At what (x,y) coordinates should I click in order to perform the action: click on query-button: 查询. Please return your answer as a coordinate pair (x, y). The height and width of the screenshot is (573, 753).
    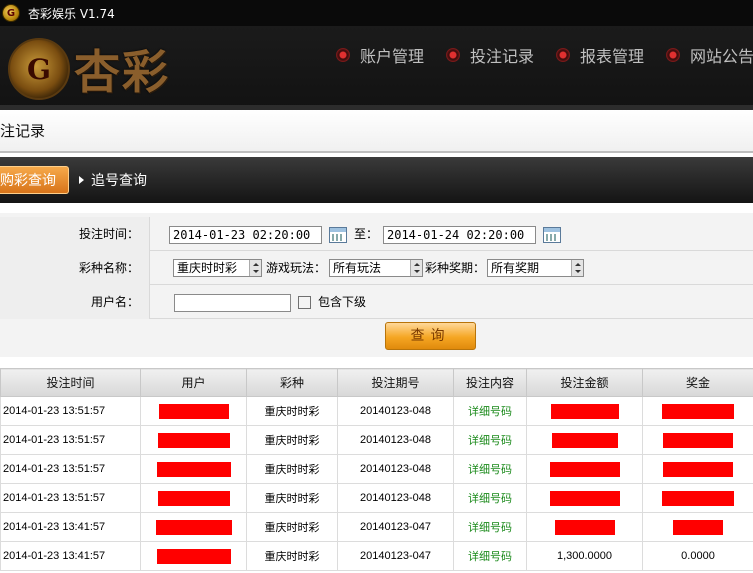
    Looking at the image, I should click on (430, 336).